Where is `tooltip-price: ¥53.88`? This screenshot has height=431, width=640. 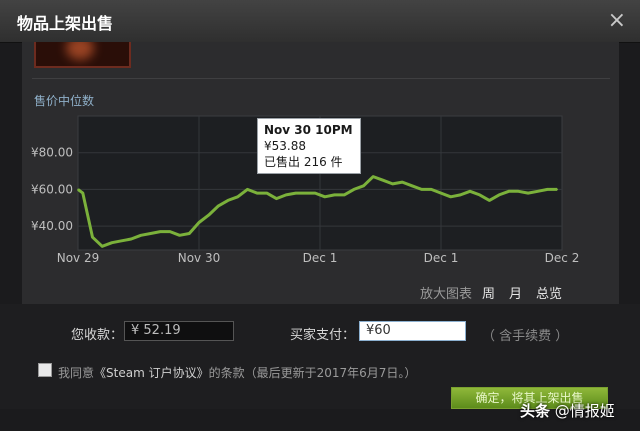 tooltip-price: ¥53.88 is located at coordinates (285, 146).